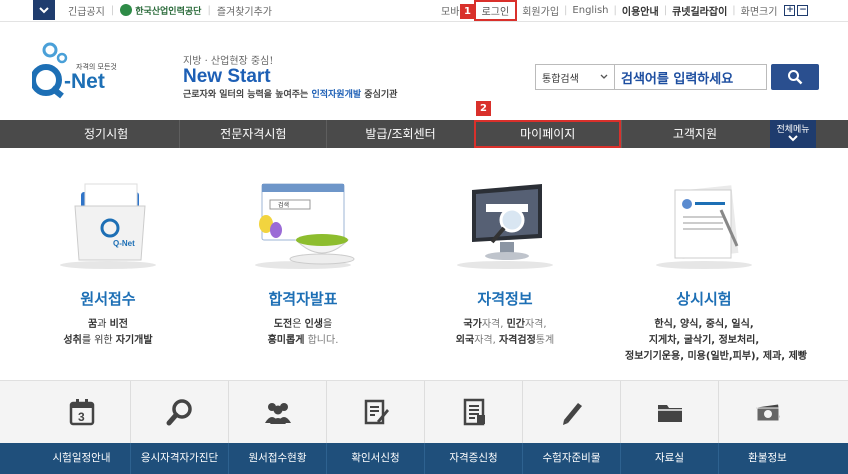 This screenshot has height=474, width=848. What do you see at coordinates (283, 324) in the screenshot?
I see `desc-bold: 도전` at bounding box center [283, 324].